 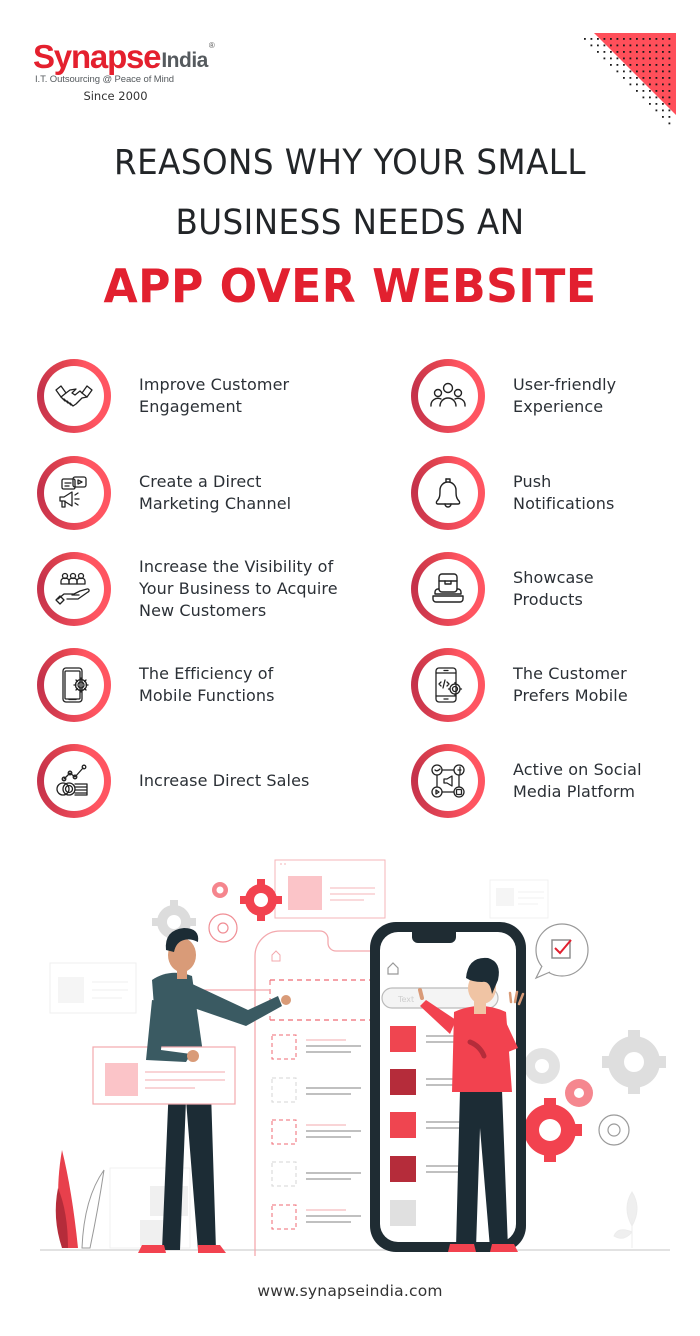 I want to click on coins-growth-icon, so click(x=72, y=780).